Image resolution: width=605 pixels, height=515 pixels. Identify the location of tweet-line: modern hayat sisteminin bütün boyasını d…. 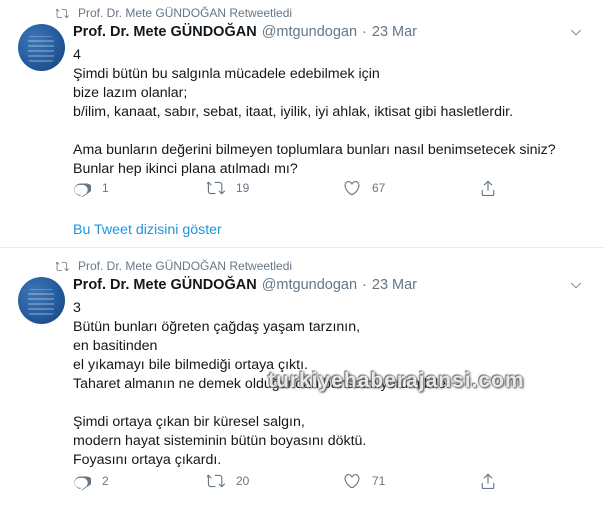
(220, 441).